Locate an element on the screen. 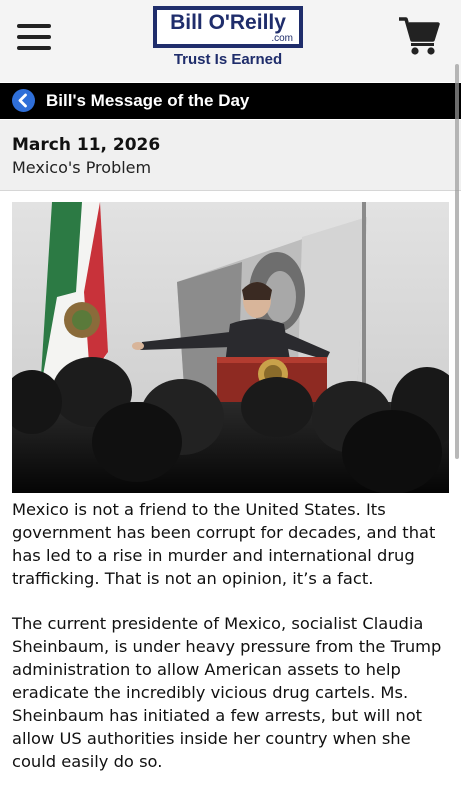 The width and height of the screenshot is (461, 795). scrollbar-thumb is located at coordinates (457, 261).